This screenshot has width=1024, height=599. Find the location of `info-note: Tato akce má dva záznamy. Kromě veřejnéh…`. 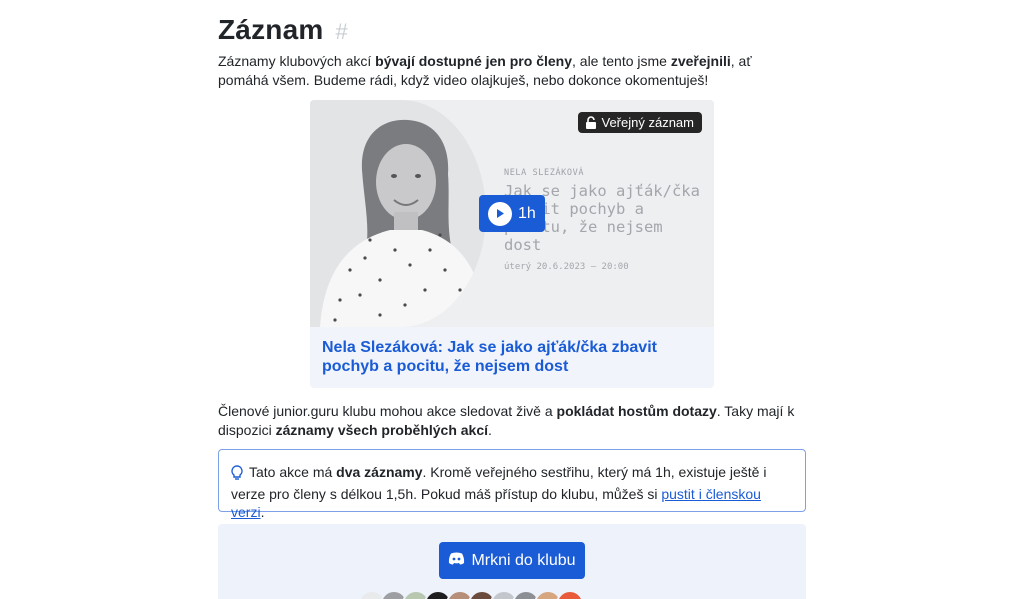

info-note: Tato akce má dva záznamy. Kromě veřejnéh… is located at coordinates (512, 484).